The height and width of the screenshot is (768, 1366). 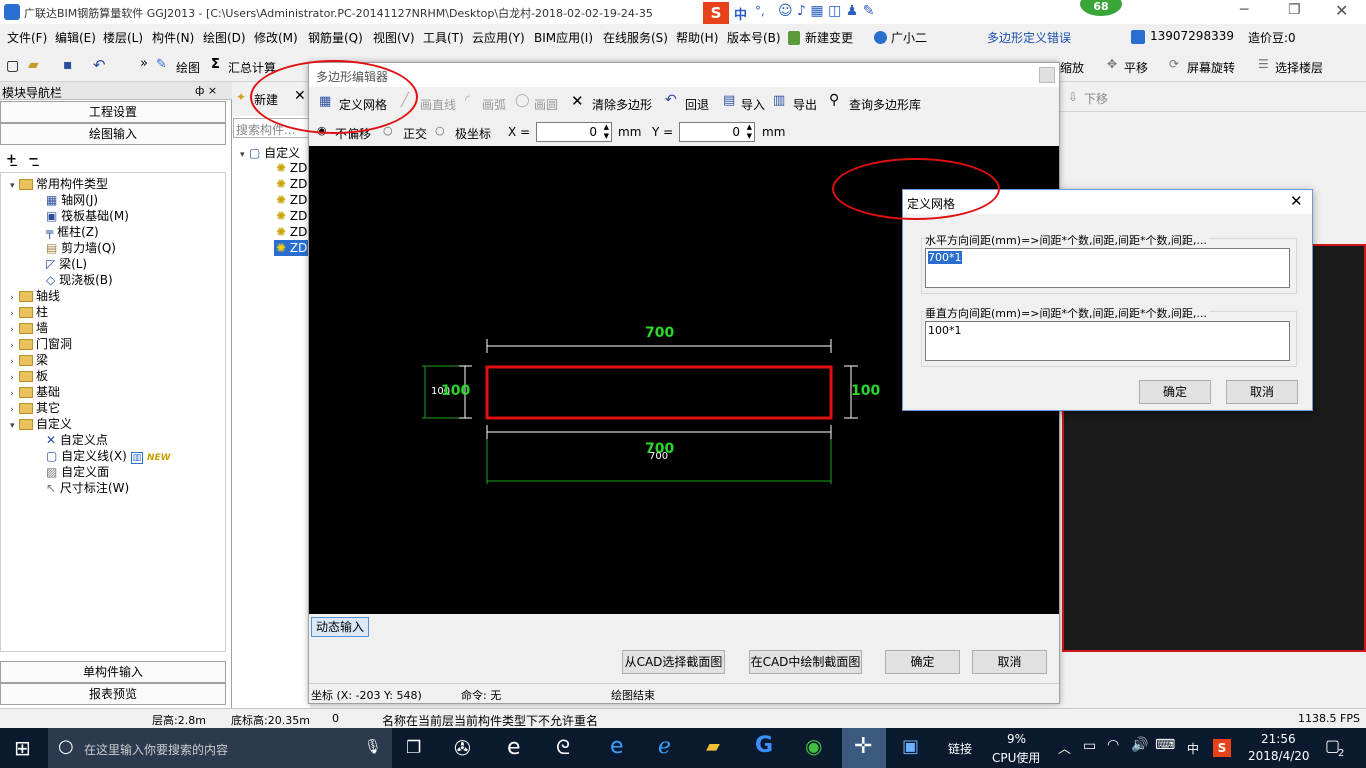 What do you see at coordinates (1272, 37) in the screenshot?
I see `price-beans: 造价豆:0` at bounding box center [1272, 37].